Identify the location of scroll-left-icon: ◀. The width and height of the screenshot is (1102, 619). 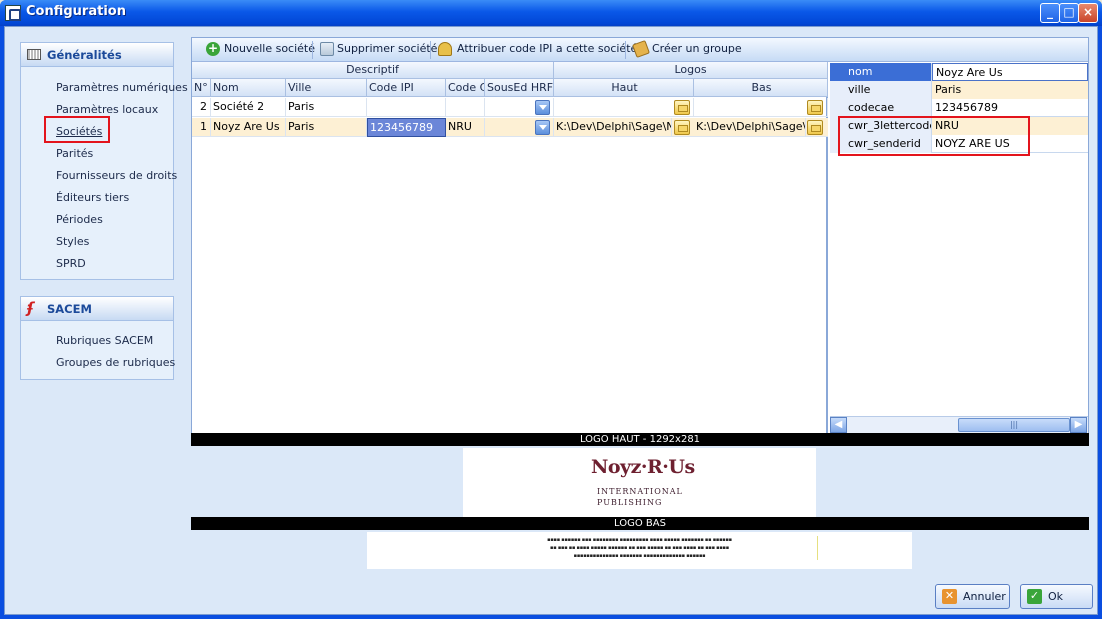
(838, 425).